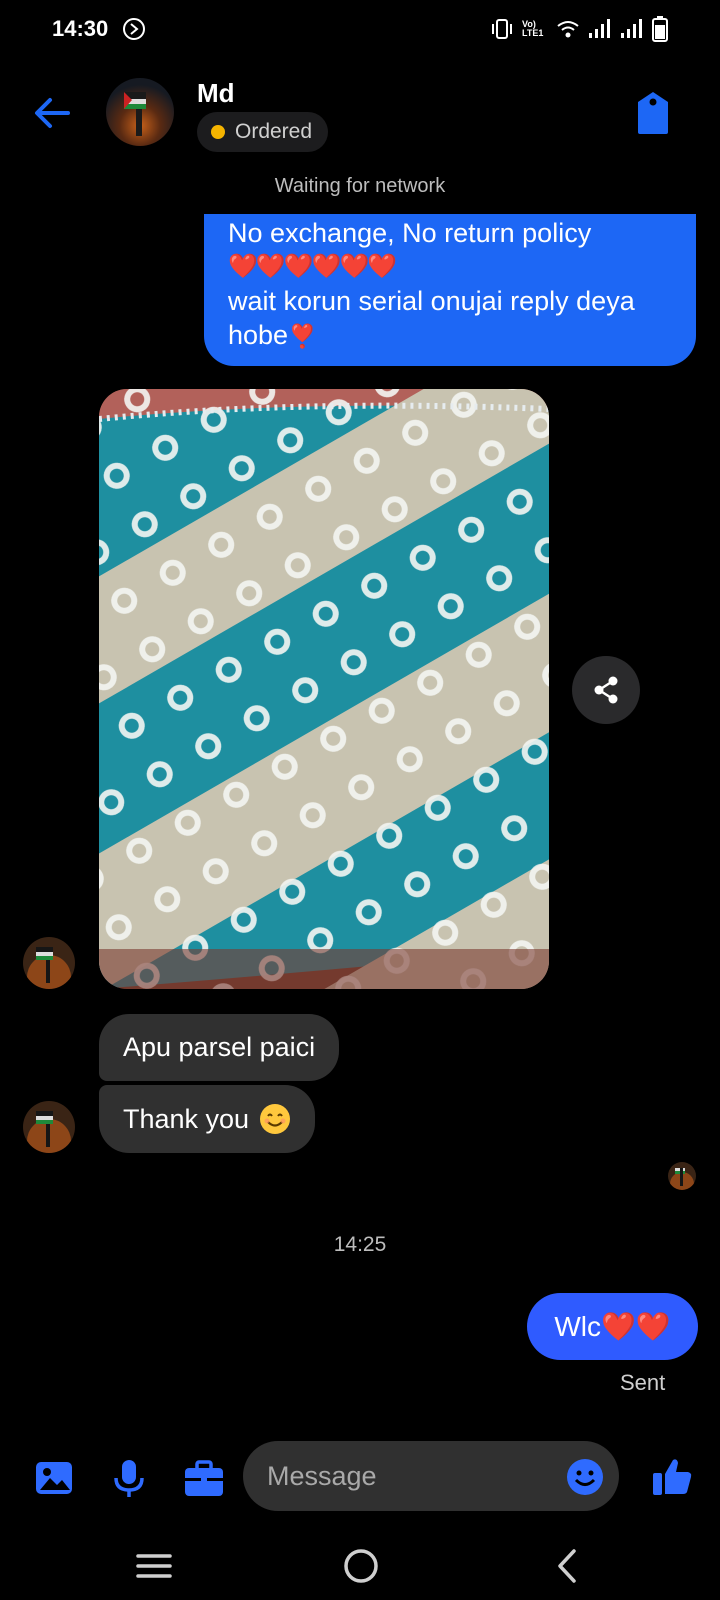 The width and height of the screenshot is (720, 1600). Describe the element at coordinates (568, 1566) in the screenshot. I see `back-nav-icon` at that location.